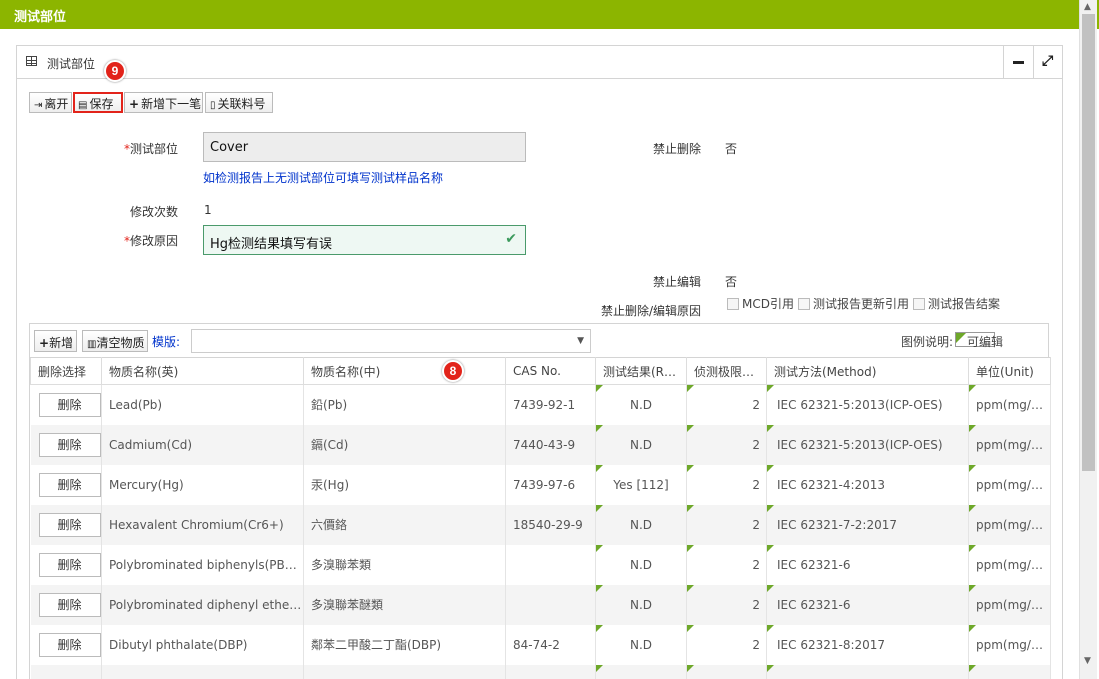 This screenshot has height=679, width=1099. Describe the element at coordinates (1087, 7) in the screenshot. I see `scroll-up-icon: ▲` at that location.